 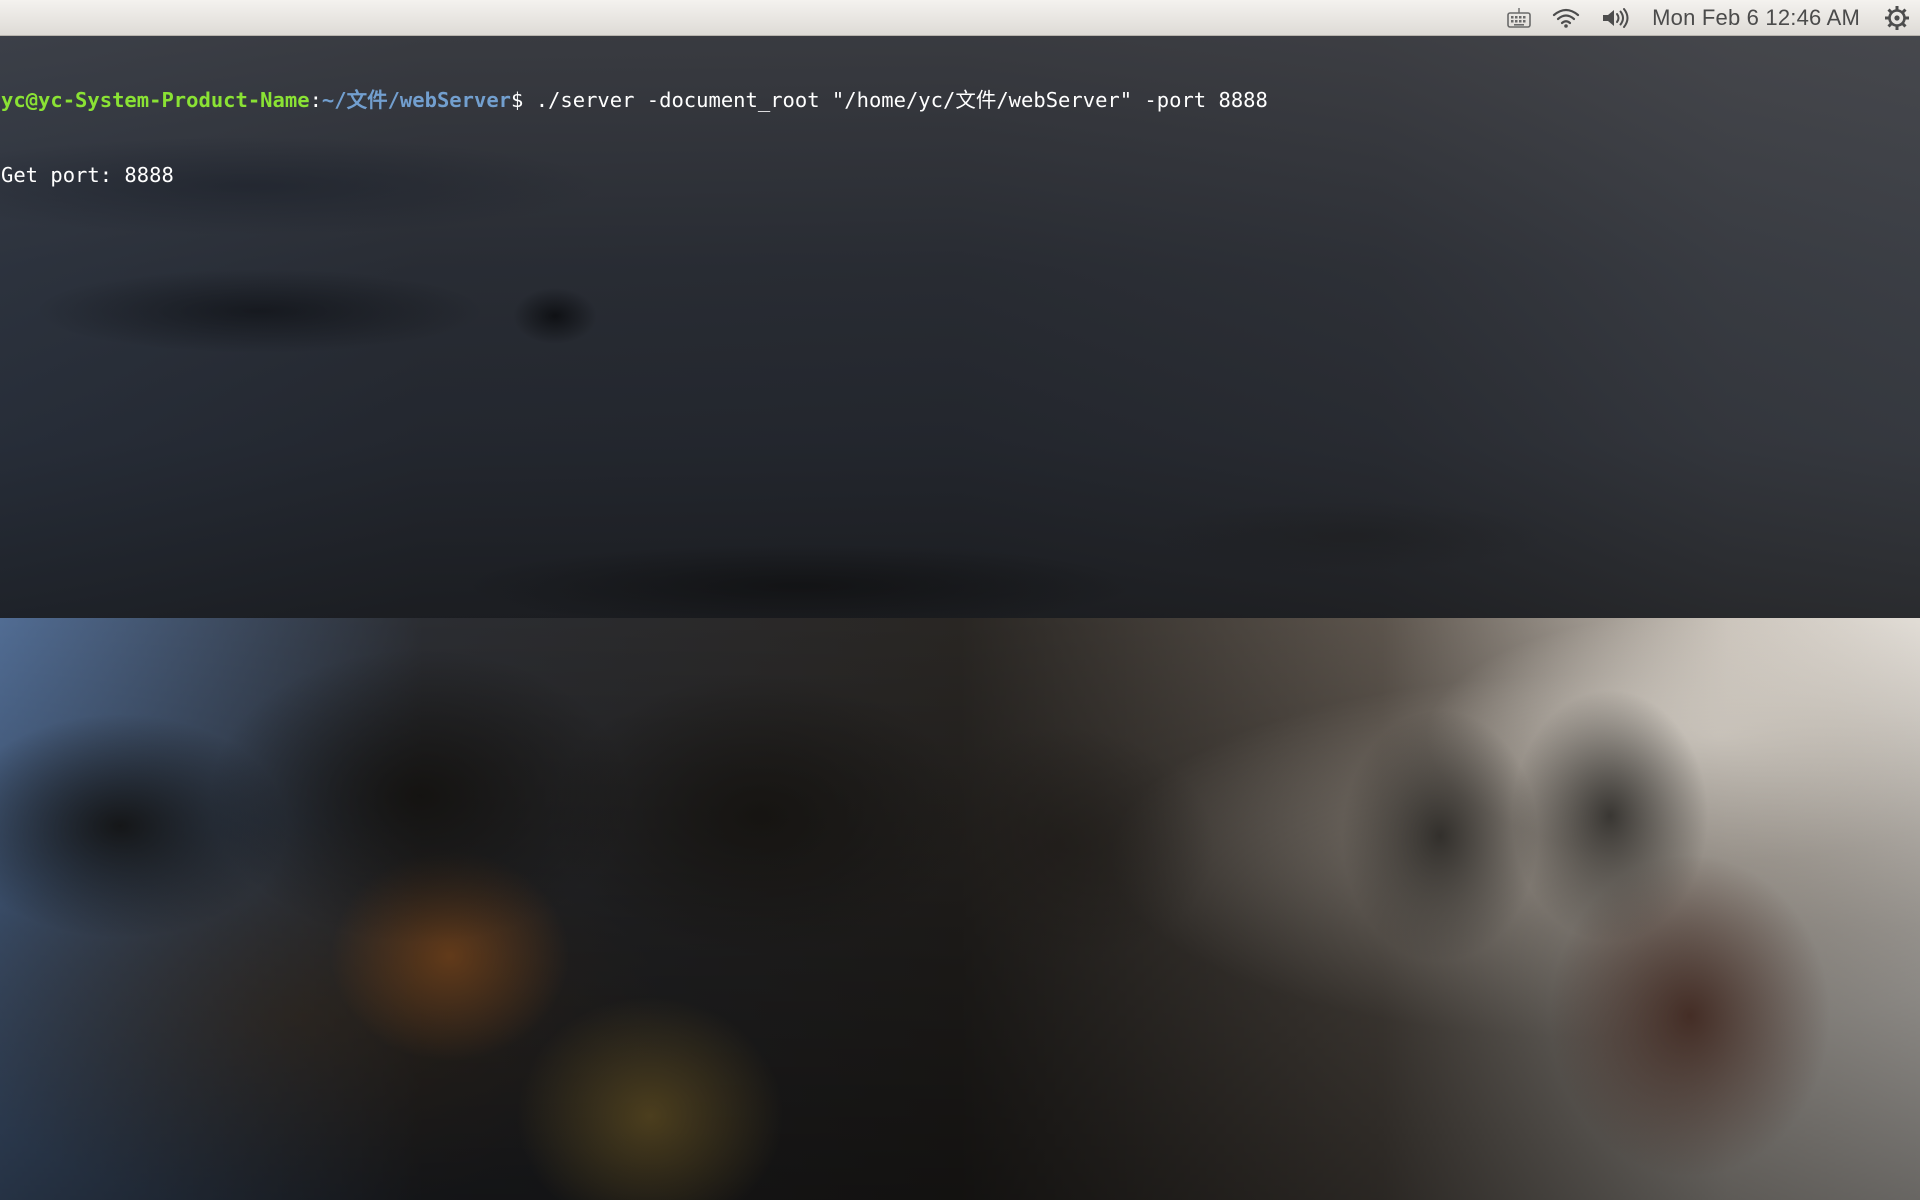 I want to click on keyboard-indicator, so click(x=1519, y=18).